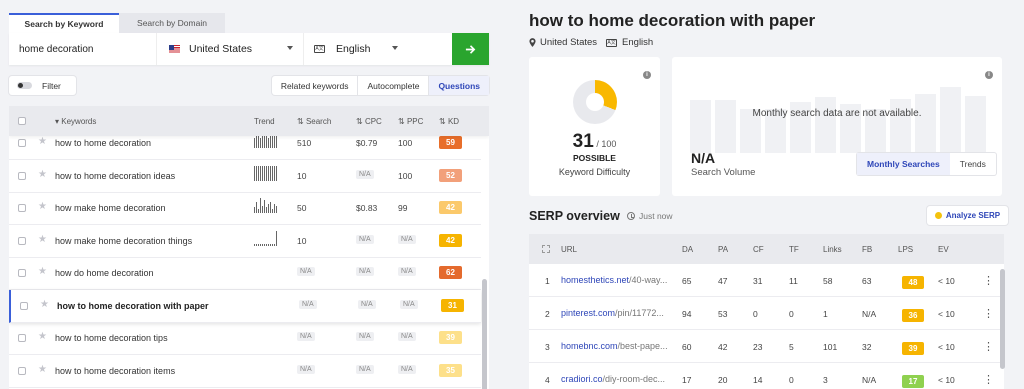 This screenshot has height=389, width=1024. I want to click on col-search: ⇅ Search, so click(314, 121).